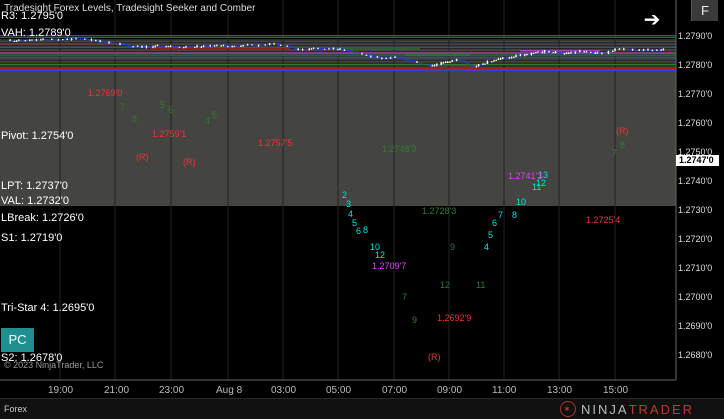 This screenshot has height=419, width=724. I want to click on price-tick: 1.2780'0, so click(695, 65).